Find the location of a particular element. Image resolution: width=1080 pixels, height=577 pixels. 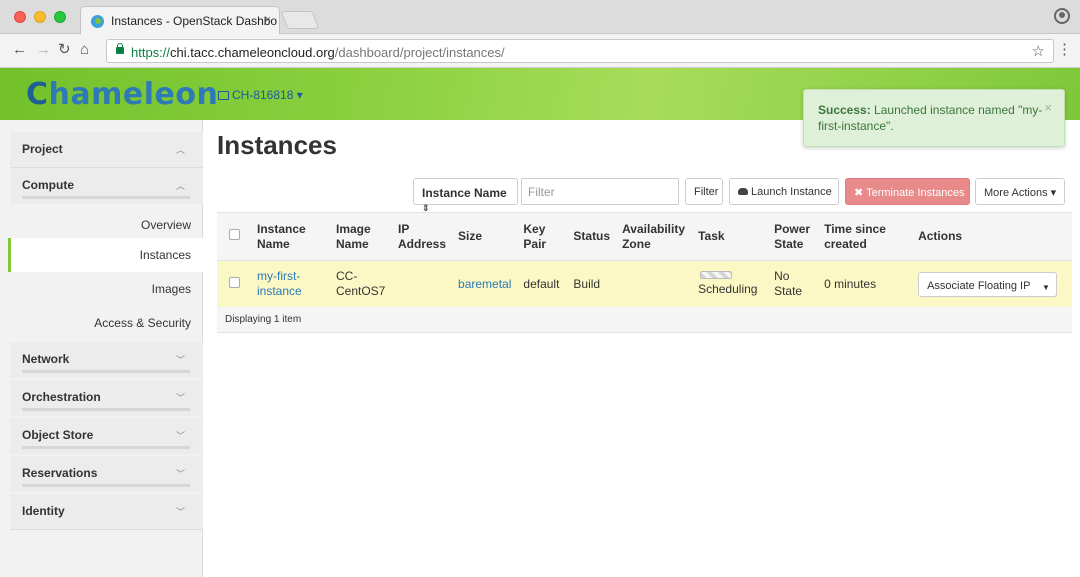

tab-close-icon: × is located at coordinates (268, 20).